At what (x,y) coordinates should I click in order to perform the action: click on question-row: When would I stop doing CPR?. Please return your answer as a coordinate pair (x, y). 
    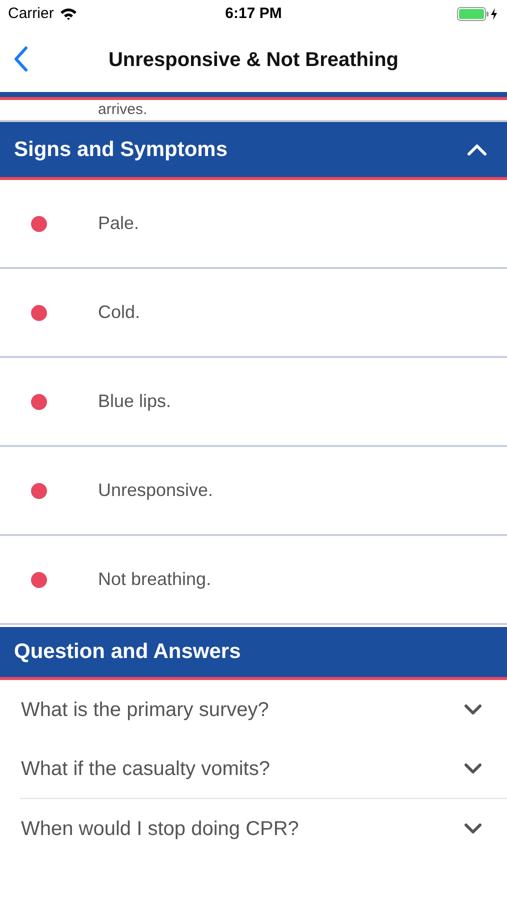
    Looking at the image, I should click on (253, 828).